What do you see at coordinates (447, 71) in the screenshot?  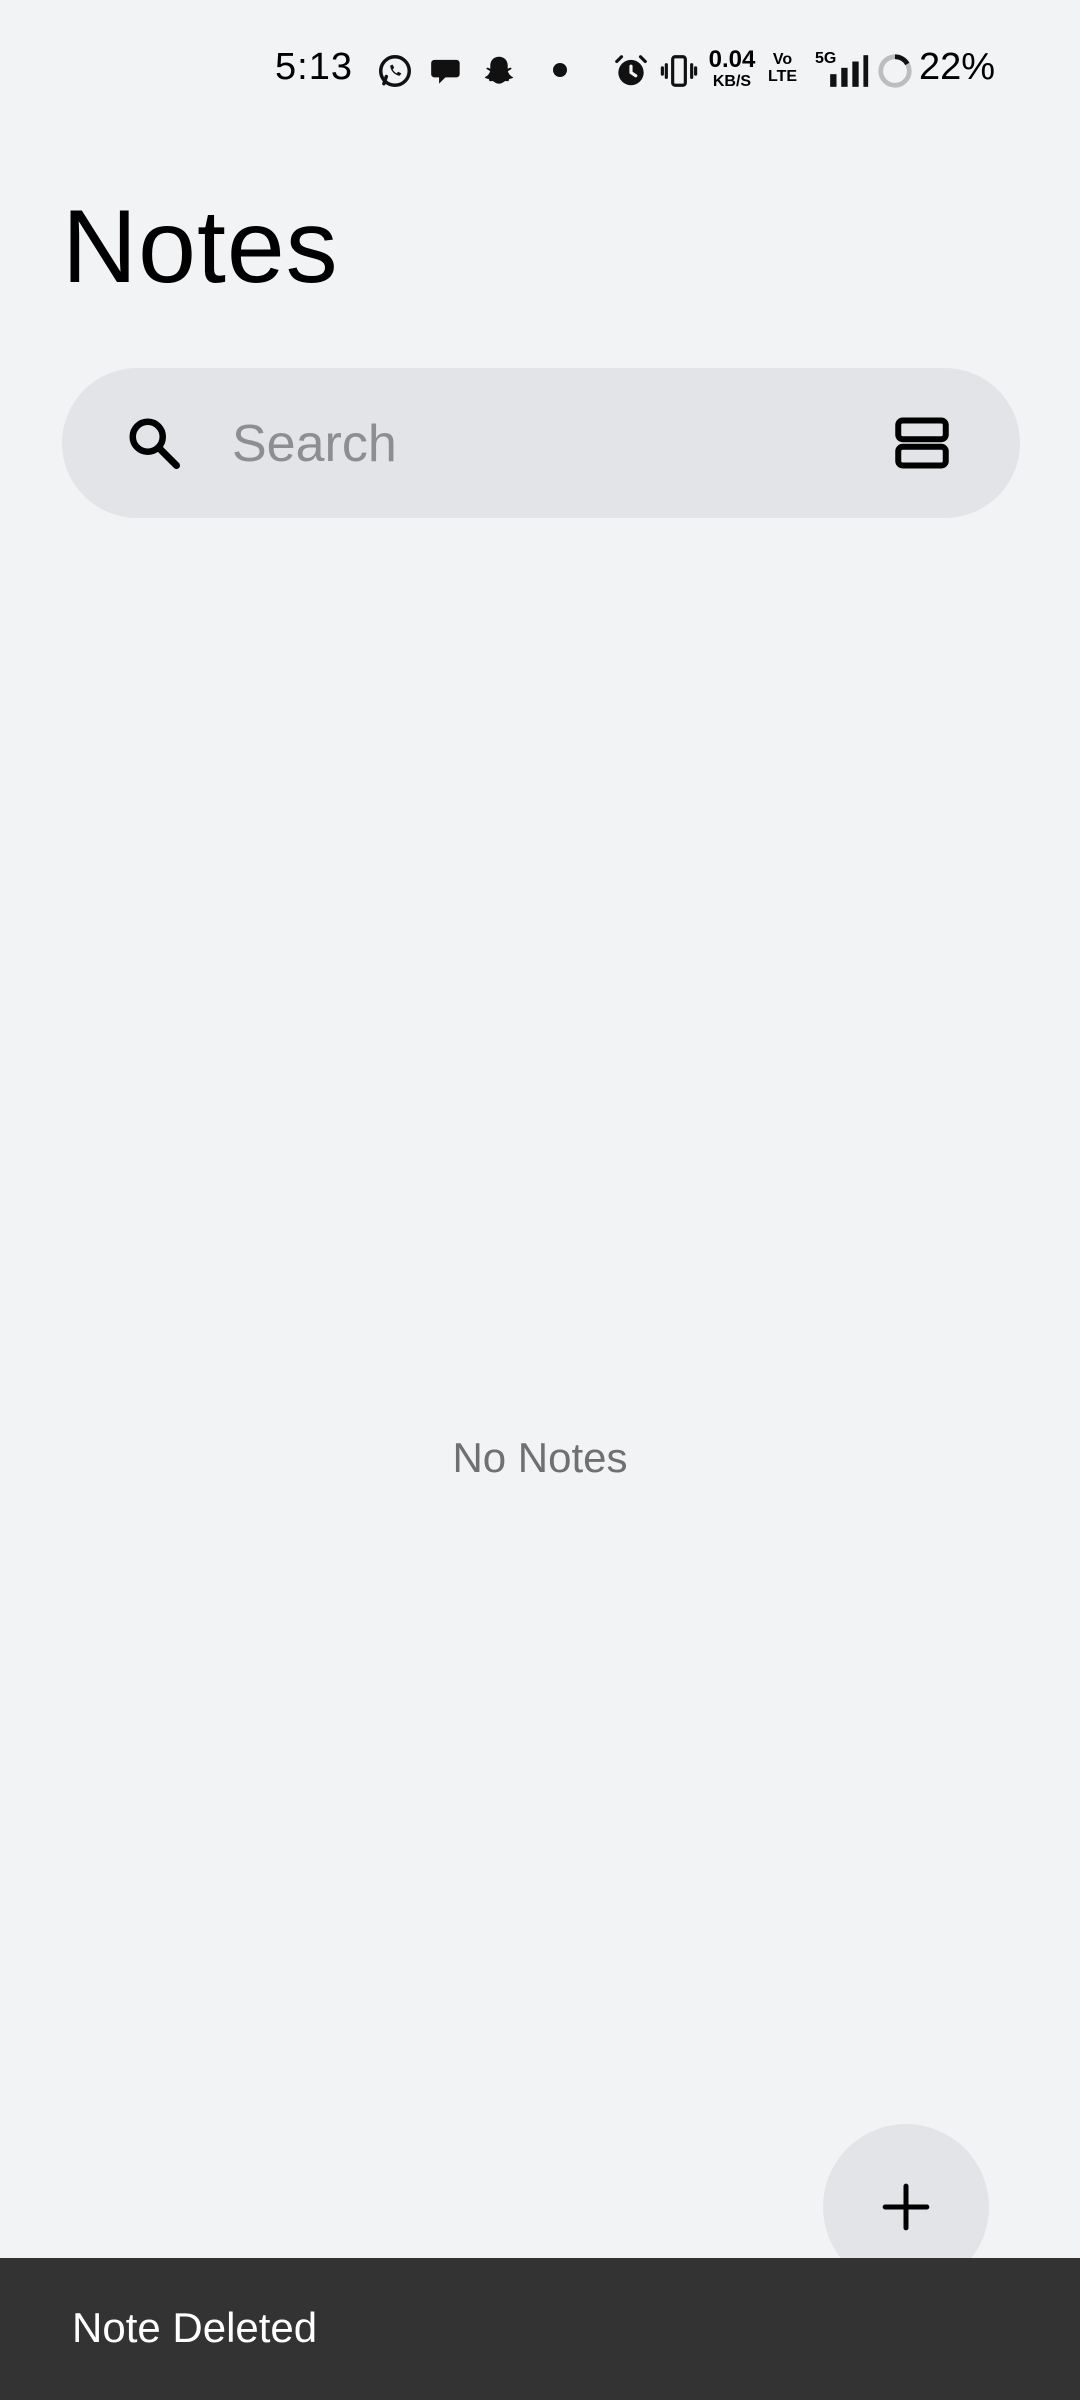 I see `chat-bubble-icon` at bounding box center [447, 71].